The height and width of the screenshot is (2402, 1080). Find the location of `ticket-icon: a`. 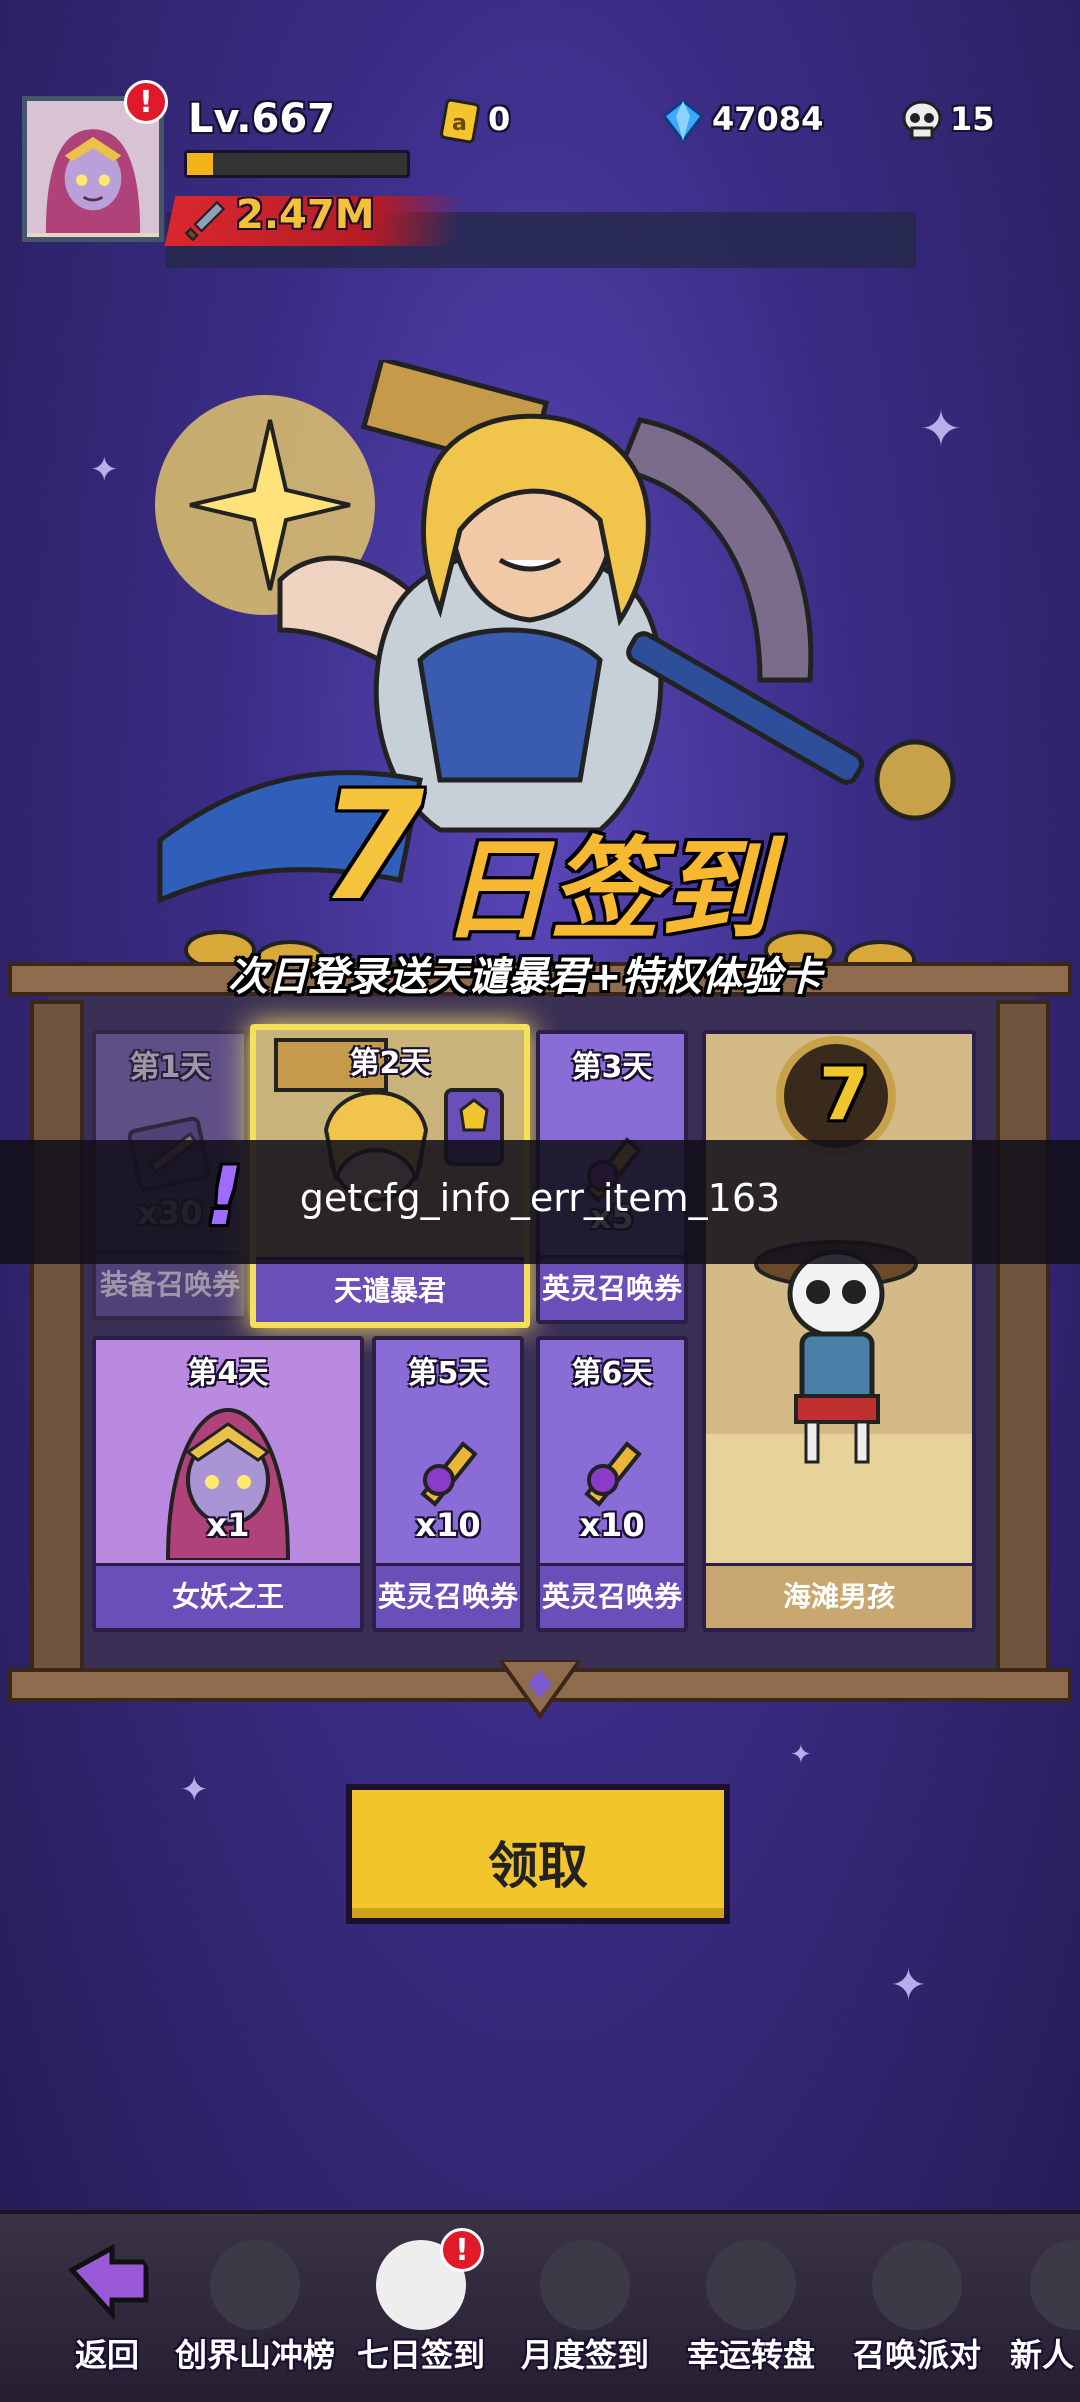

ticket-icon: a is located at coordinates (461, 121).